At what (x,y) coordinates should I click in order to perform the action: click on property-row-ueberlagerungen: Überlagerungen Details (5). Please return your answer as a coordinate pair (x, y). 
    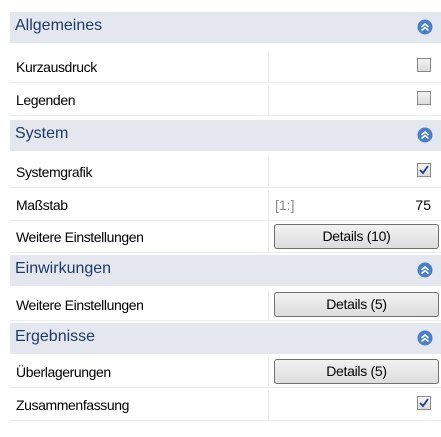
    Looking at the image, I should click on (225, 372).